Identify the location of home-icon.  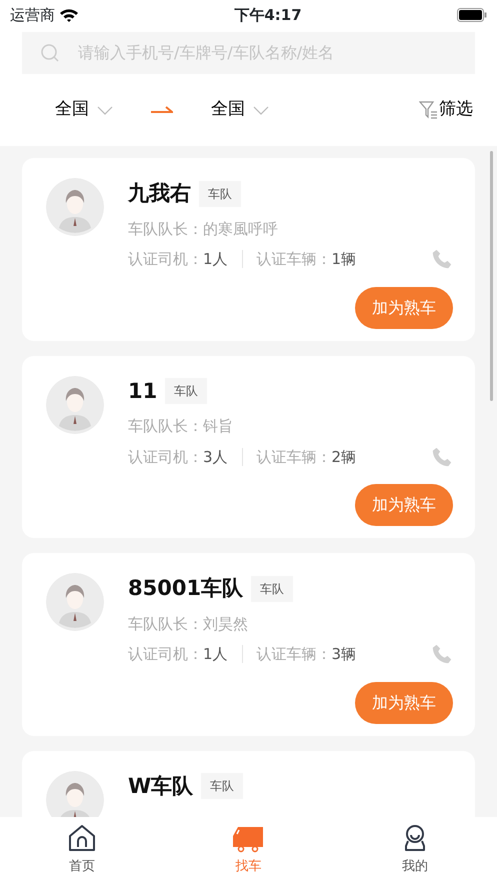
(82, 838).